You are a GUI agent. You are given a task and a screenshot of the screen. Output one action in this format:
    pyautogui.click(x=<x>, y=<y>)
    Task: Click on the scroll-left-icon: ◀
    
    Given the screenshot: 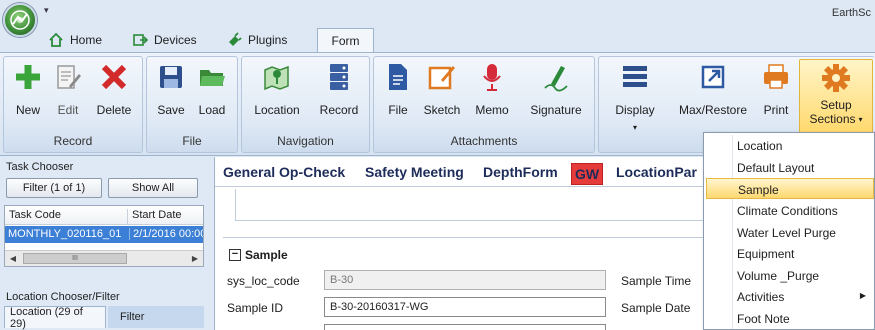 What is the action you would take?
    pyautogui.click(x=13, y=258)
    